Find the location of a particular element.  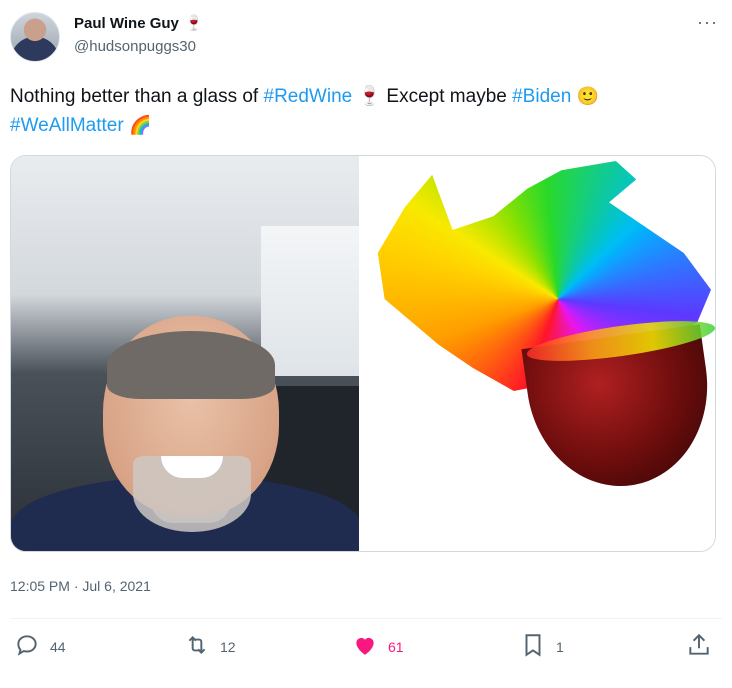

hair is located at coordinates (191, 365).